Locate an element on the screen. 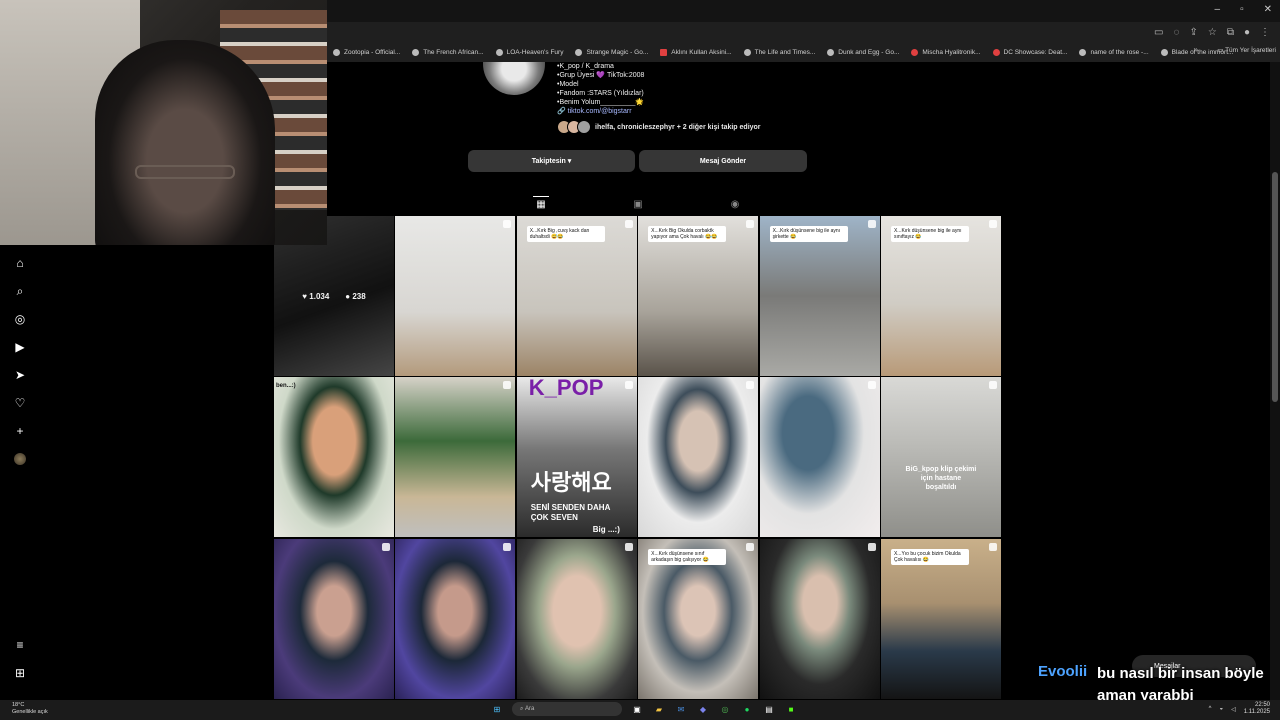  cast-icon: ▭ is located at coordinates (1158, 32).